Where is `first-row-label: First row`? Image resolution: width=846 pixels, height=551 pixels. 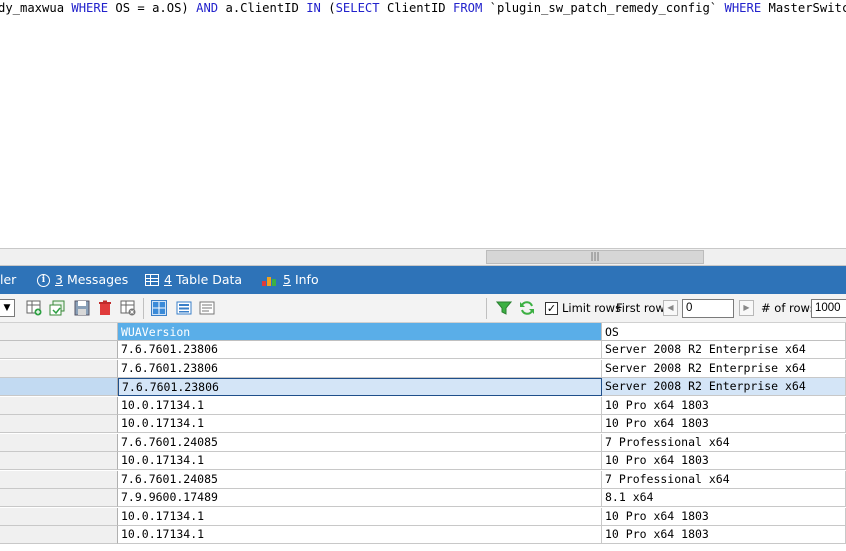 first-row-label: First row is located at coordinates (640, 308).